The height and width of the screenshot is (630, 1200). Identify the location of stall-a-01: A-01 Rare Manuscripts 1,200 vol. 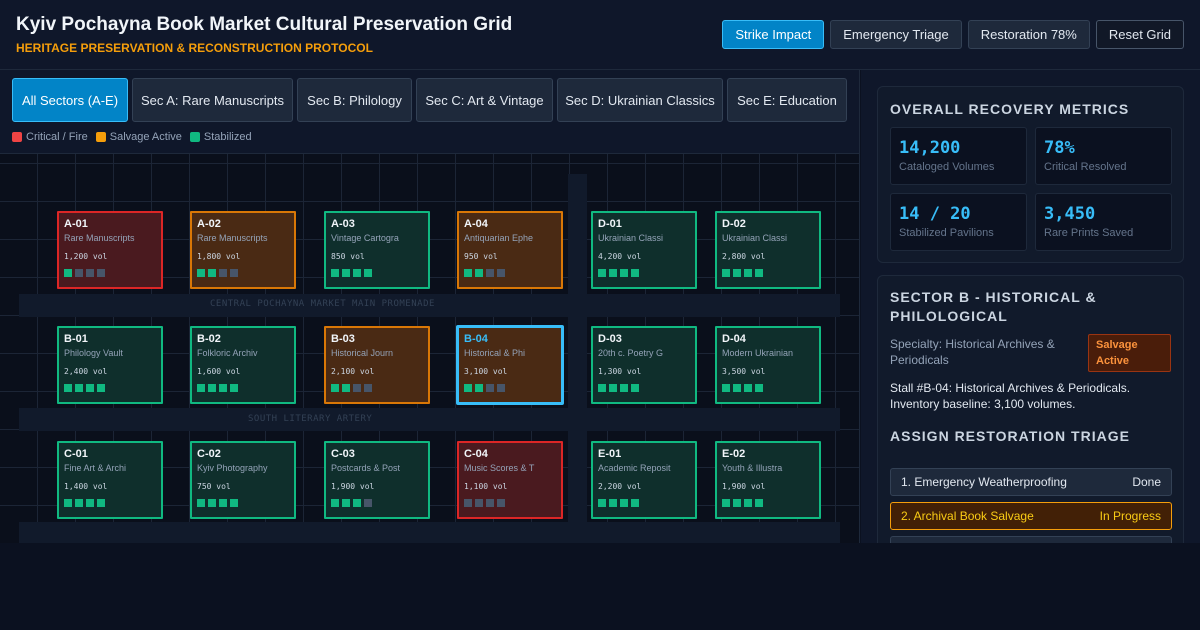
(110, 250).